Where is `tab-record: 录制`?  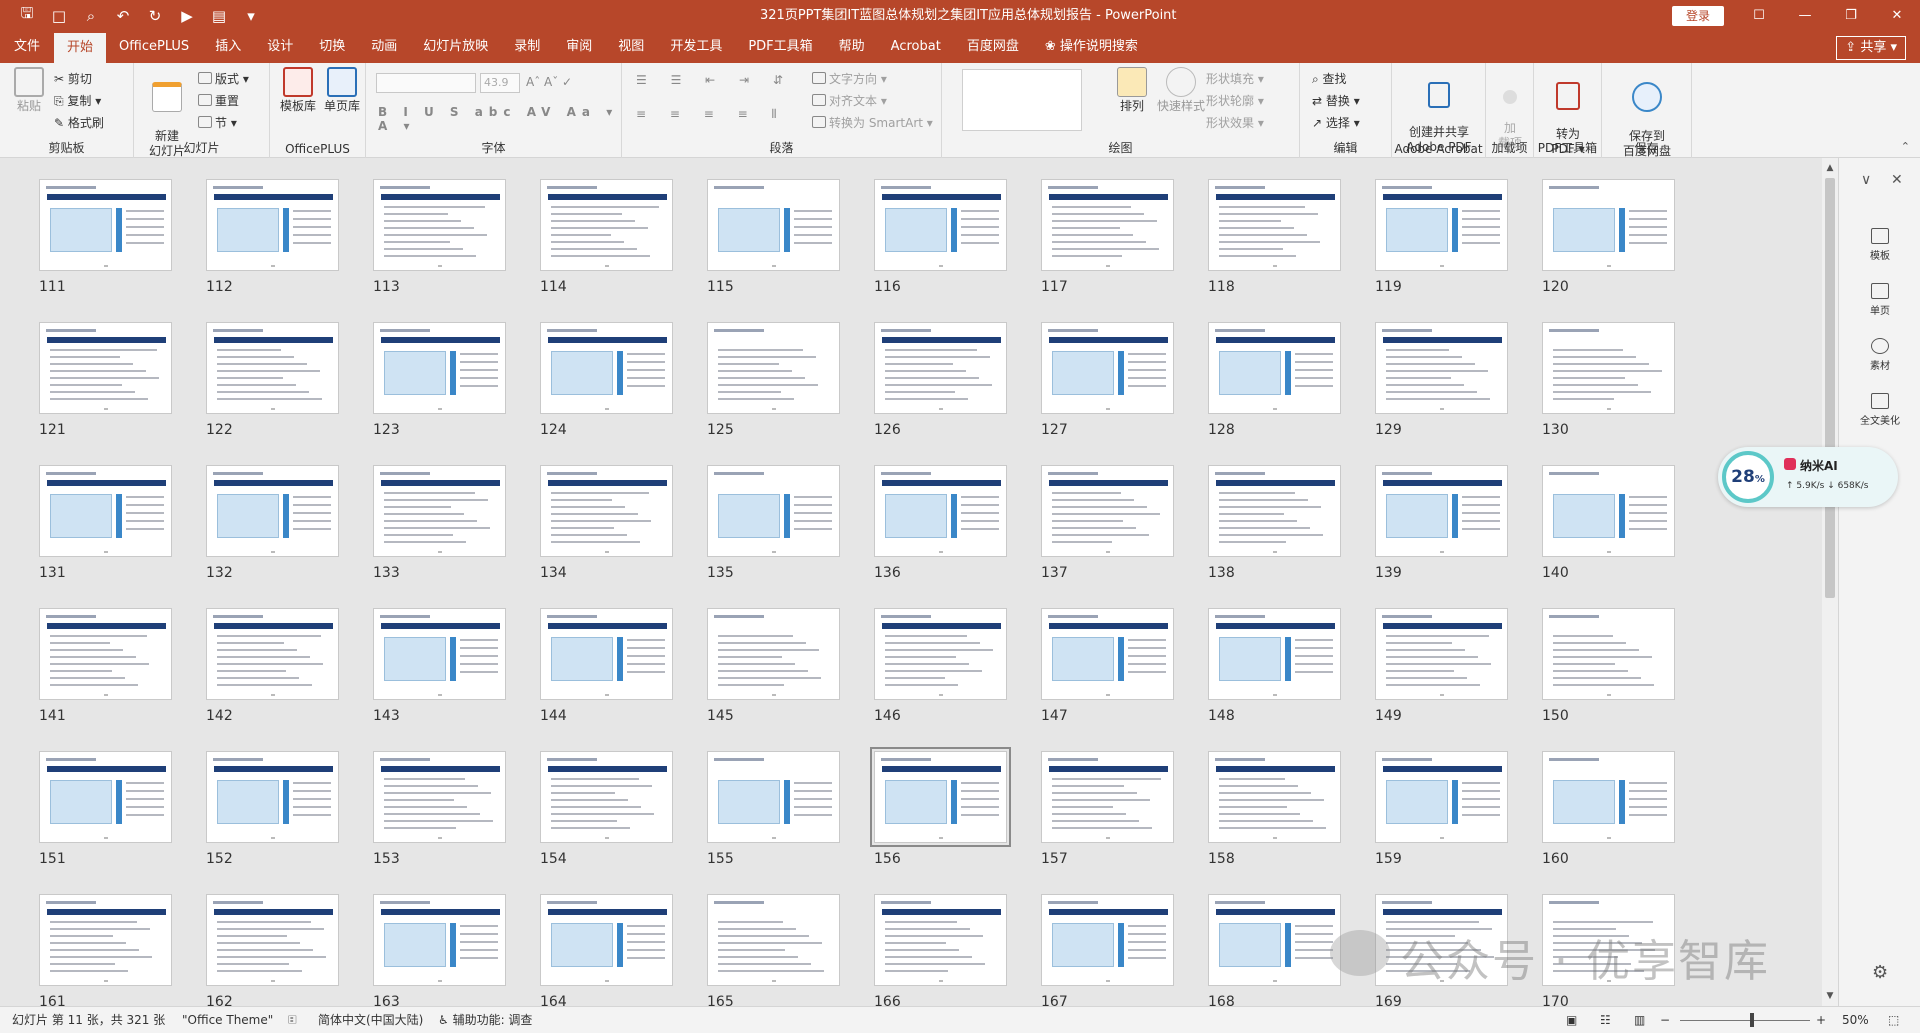
tab-record: 录制 is located at coordinates (527, 47).